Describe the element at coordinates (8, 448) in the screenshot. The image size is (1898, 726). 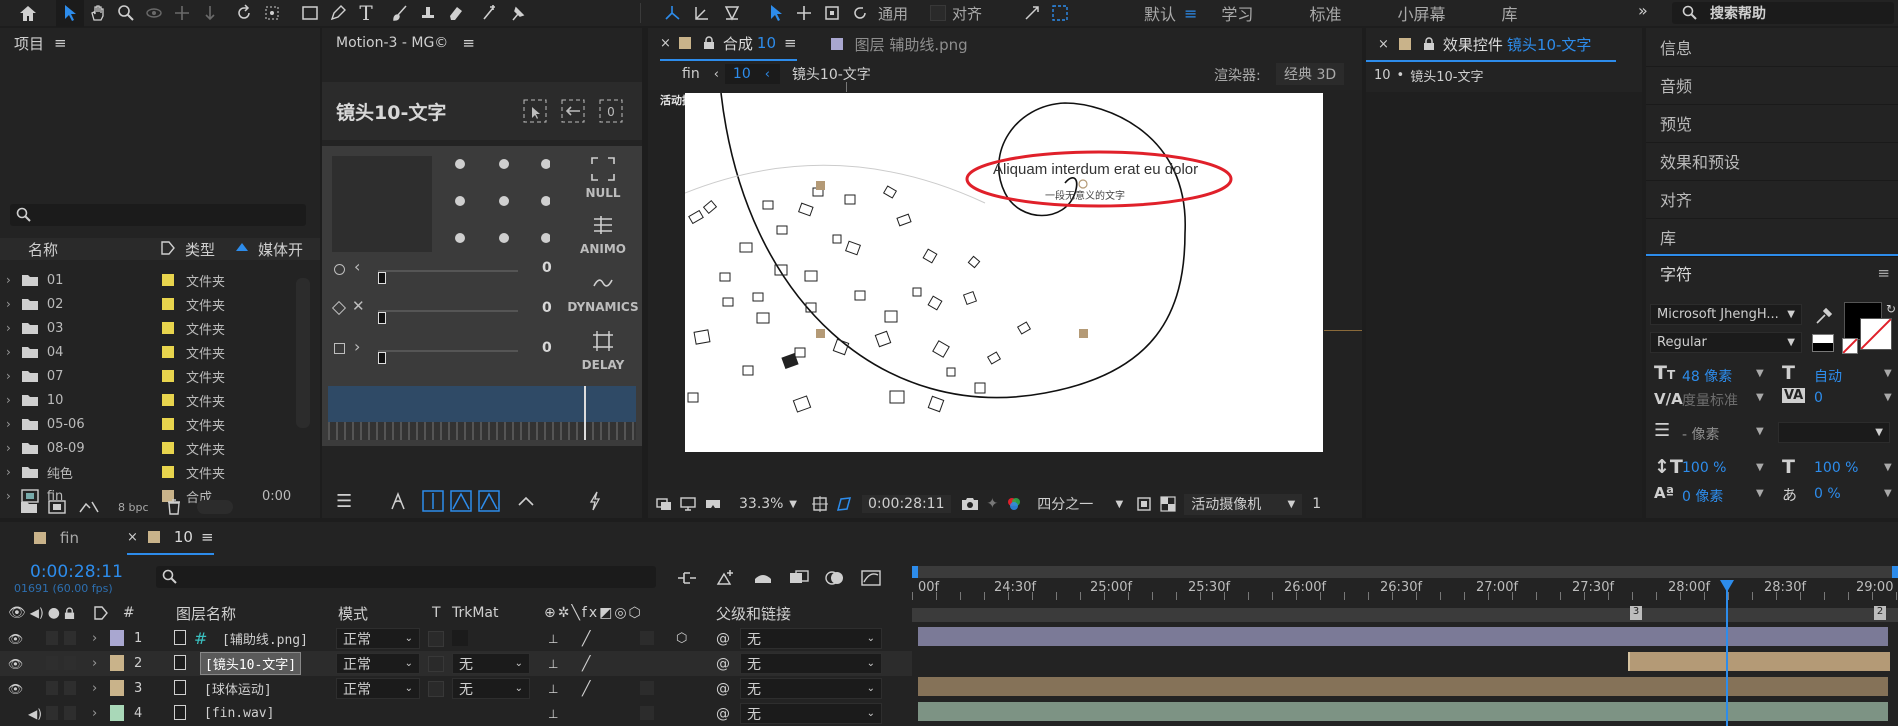
I see `expand-chevron-icon: ›` at that location.